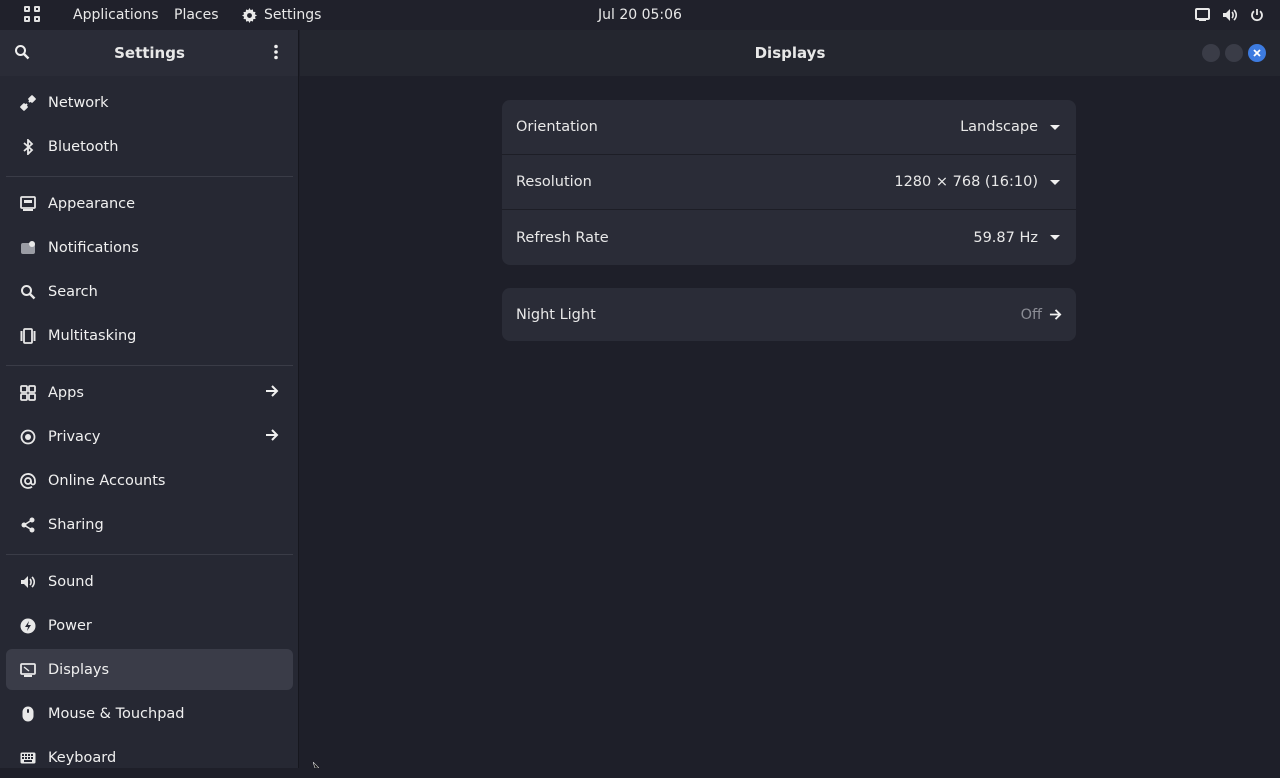 The width and height of the screenshot is (1280, 778). I want to click on settings-app-menu: Settings, so click(281, 15).